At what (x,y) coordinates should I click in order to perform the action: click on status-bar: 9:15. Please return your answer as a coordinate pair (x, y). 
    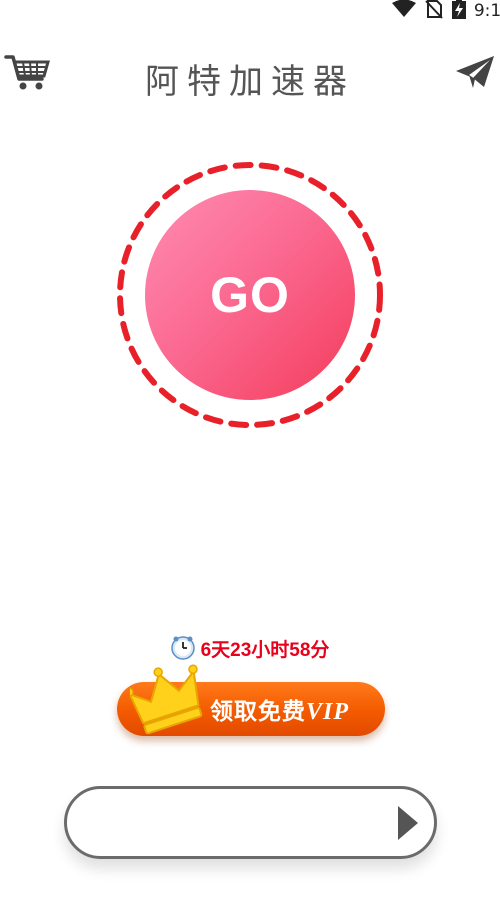
    Looking at the image, I should click on (250, 11).